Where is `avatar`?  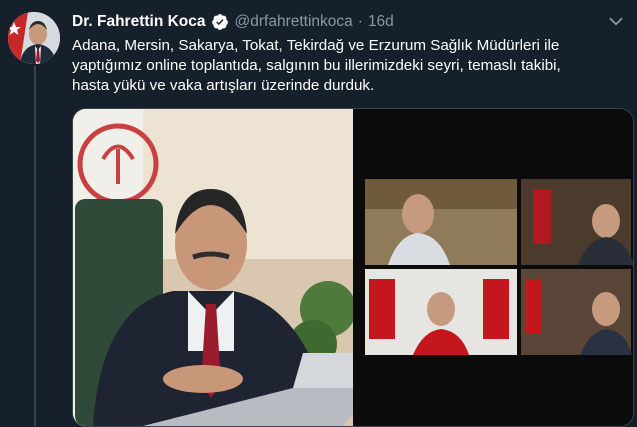 avatar is located at coordinates (34, 38).